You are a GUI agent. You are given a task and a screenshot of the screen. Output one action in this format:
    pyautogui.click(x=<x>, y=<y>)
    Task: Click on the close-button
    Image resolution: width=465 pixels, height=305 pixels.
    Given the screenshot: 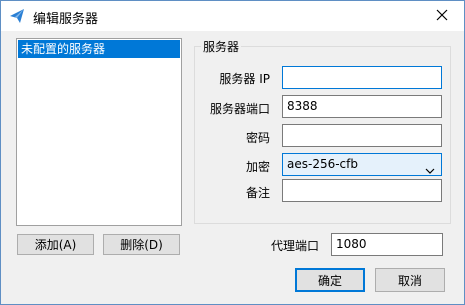 What is the action you would take?
    pyautogui.click(x=442, y=16)
    